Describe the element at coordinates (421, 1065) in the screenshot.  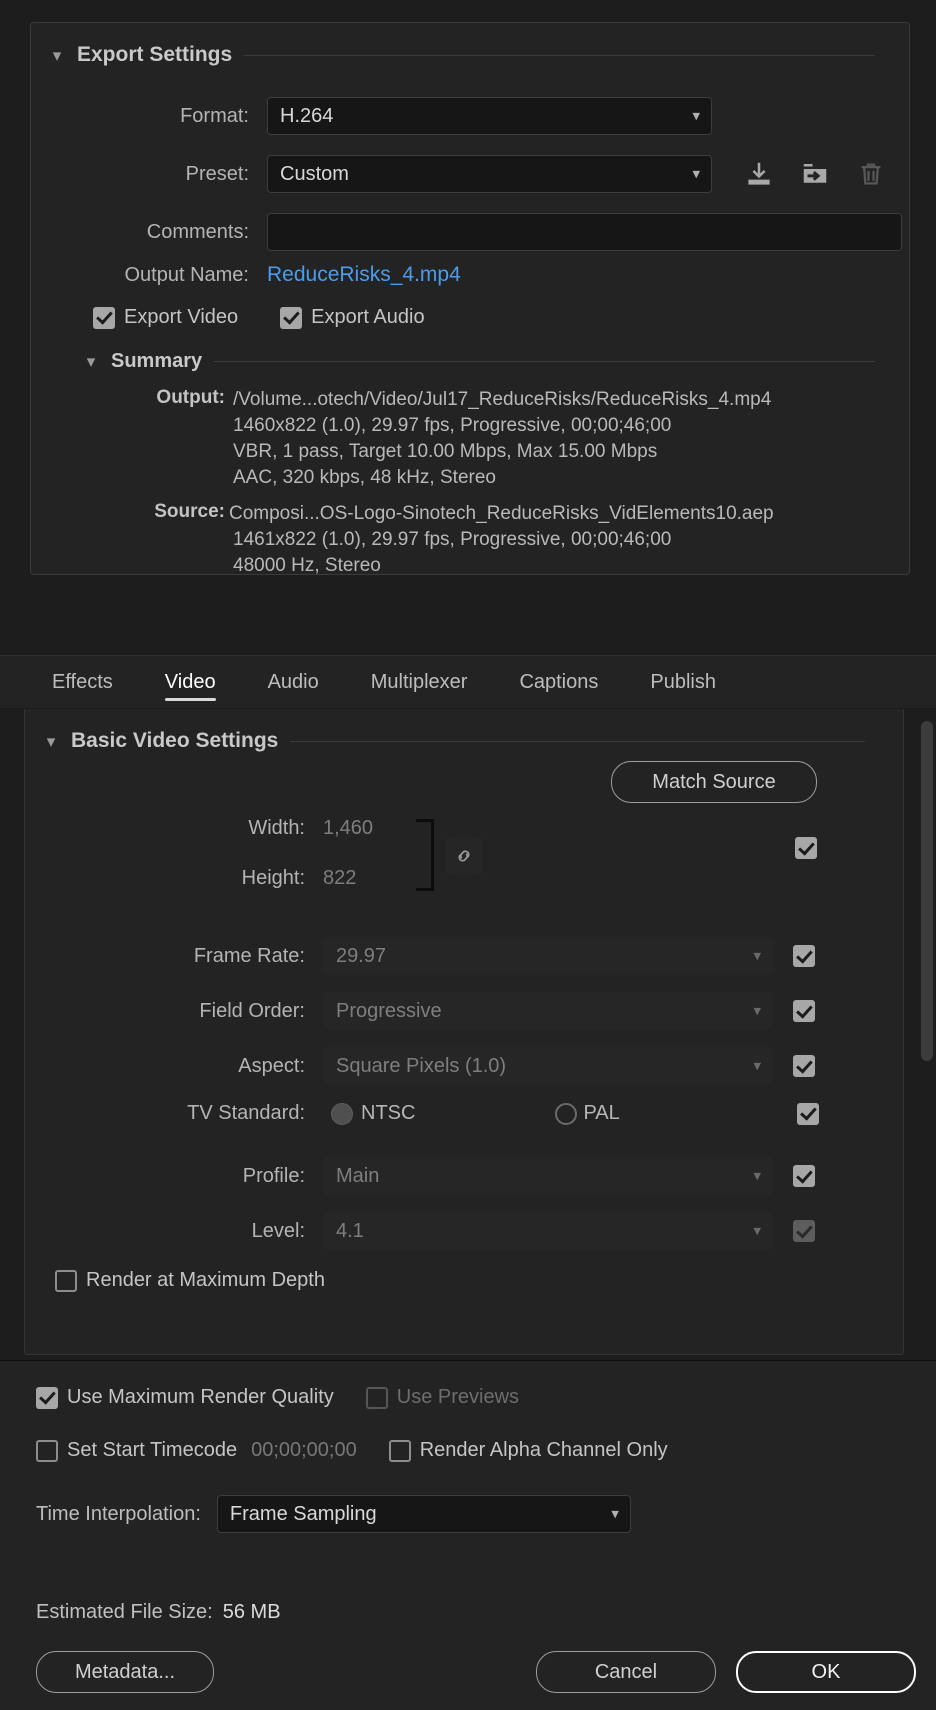
I see `aspect-value: Square Pixels (1.0)` at that location.